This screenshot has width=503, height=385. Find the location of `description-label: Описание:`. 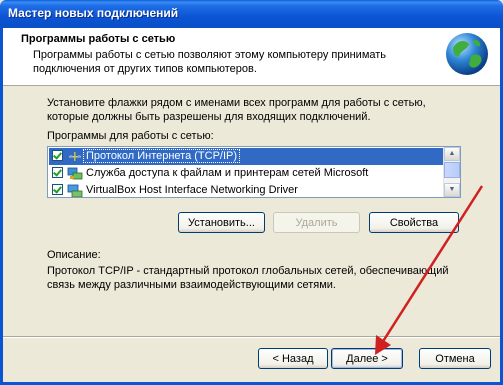

description-label: Описание: is located at coordinates (74, 255).